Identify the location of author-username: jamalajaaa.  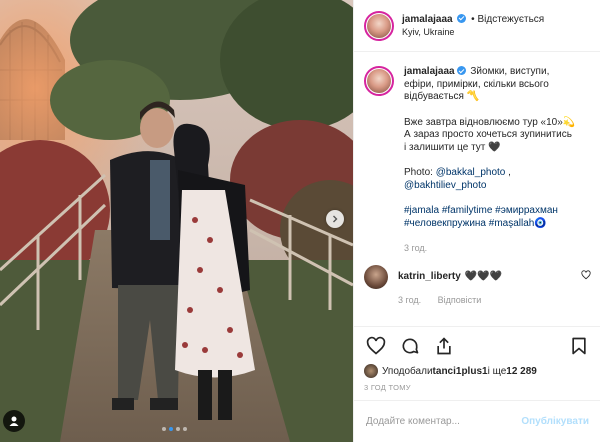
(427, 19).